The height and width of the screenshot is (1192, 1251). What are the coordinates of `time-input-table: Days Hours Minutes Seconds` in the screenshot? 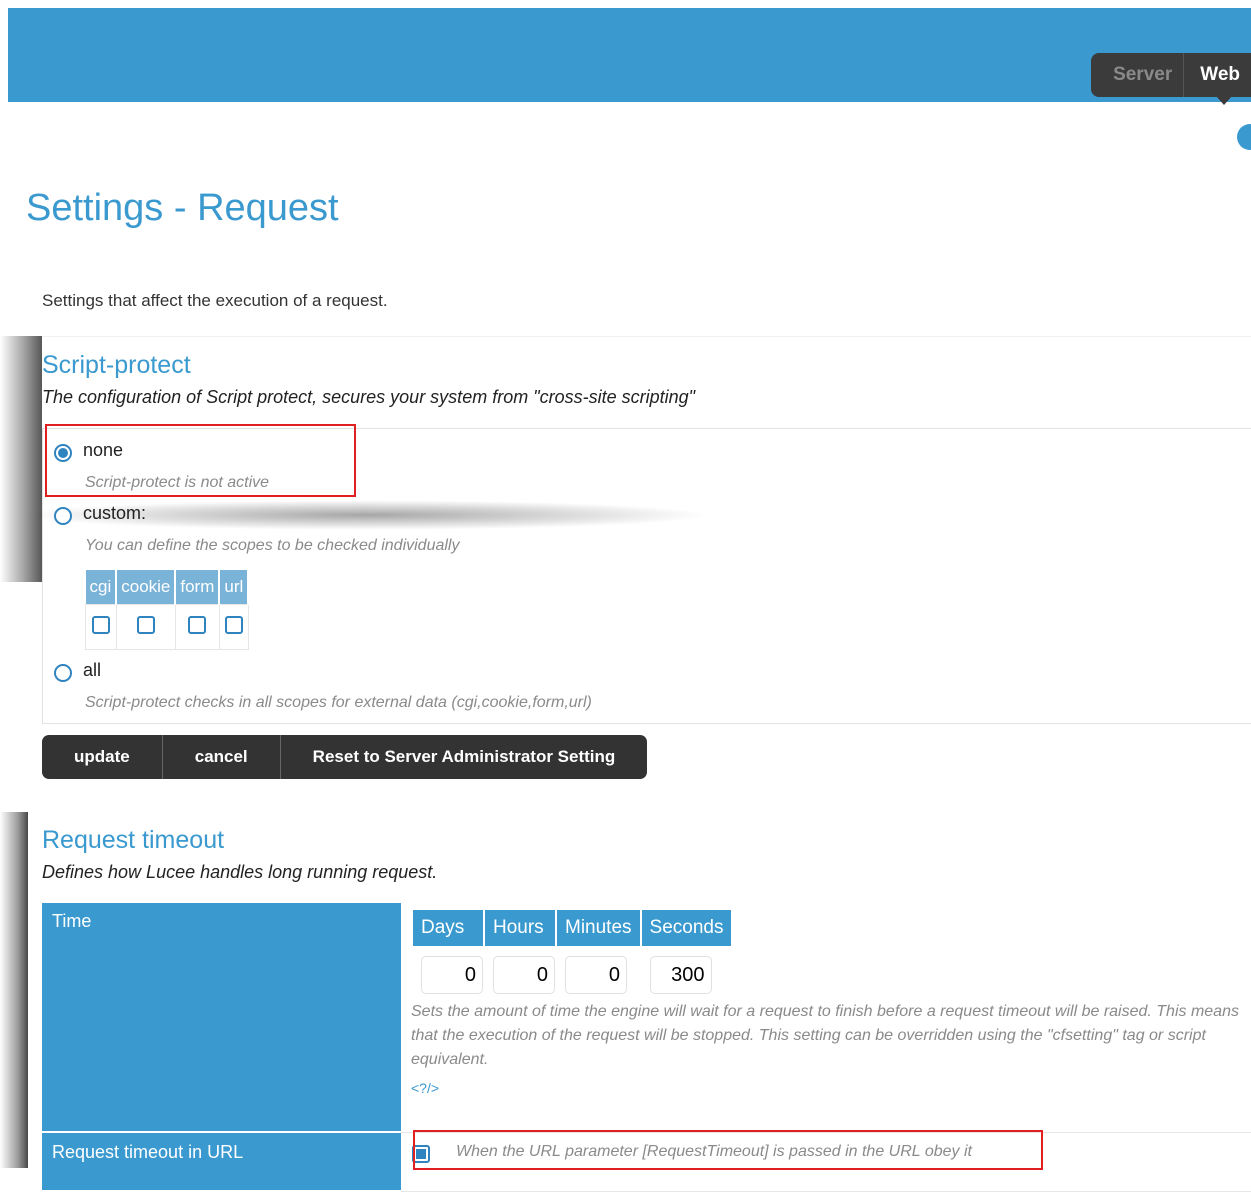 It's located at (572, 952).